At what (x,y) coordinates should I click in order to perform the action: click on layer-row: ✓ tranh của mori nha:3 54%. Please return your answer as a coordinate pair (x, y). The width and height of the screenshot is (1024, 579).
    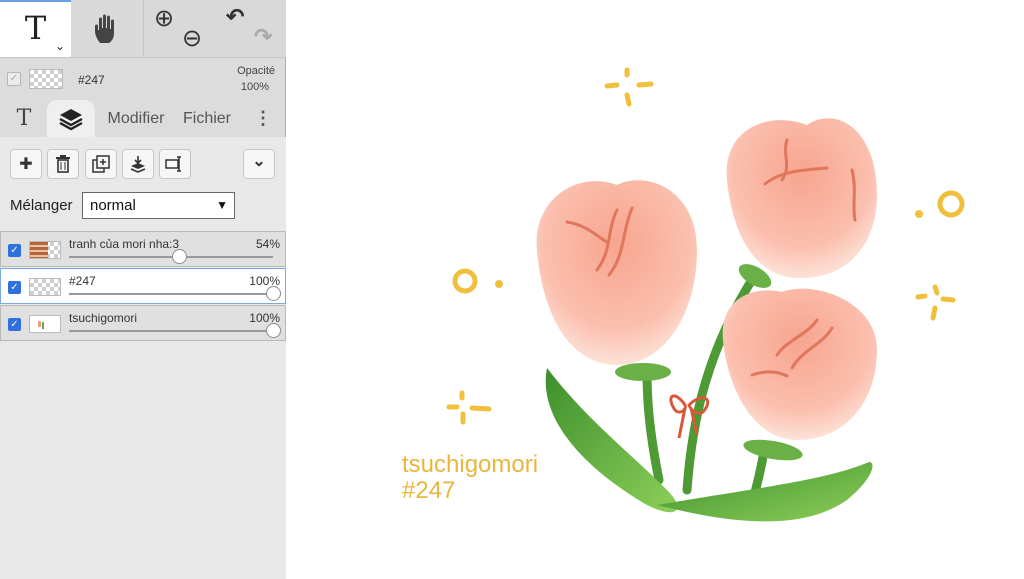
    Looking at the image, I should click on (143, 249).